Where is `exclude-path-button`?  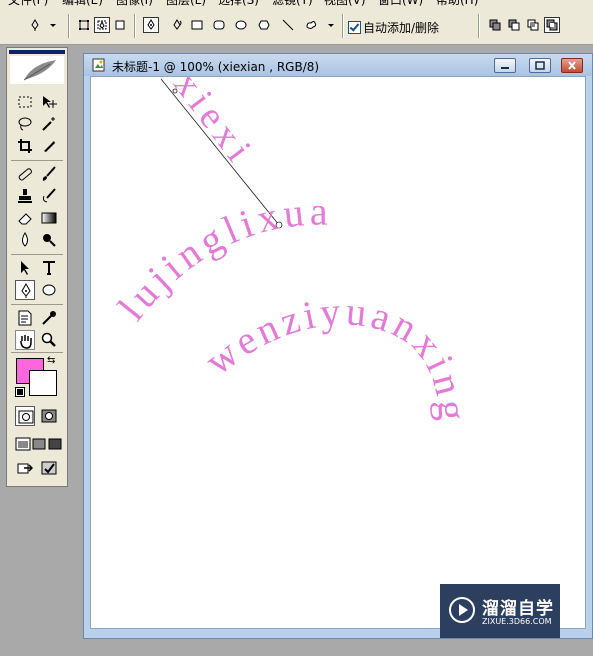 exclude-path-button is located at coordinates (552, 25).